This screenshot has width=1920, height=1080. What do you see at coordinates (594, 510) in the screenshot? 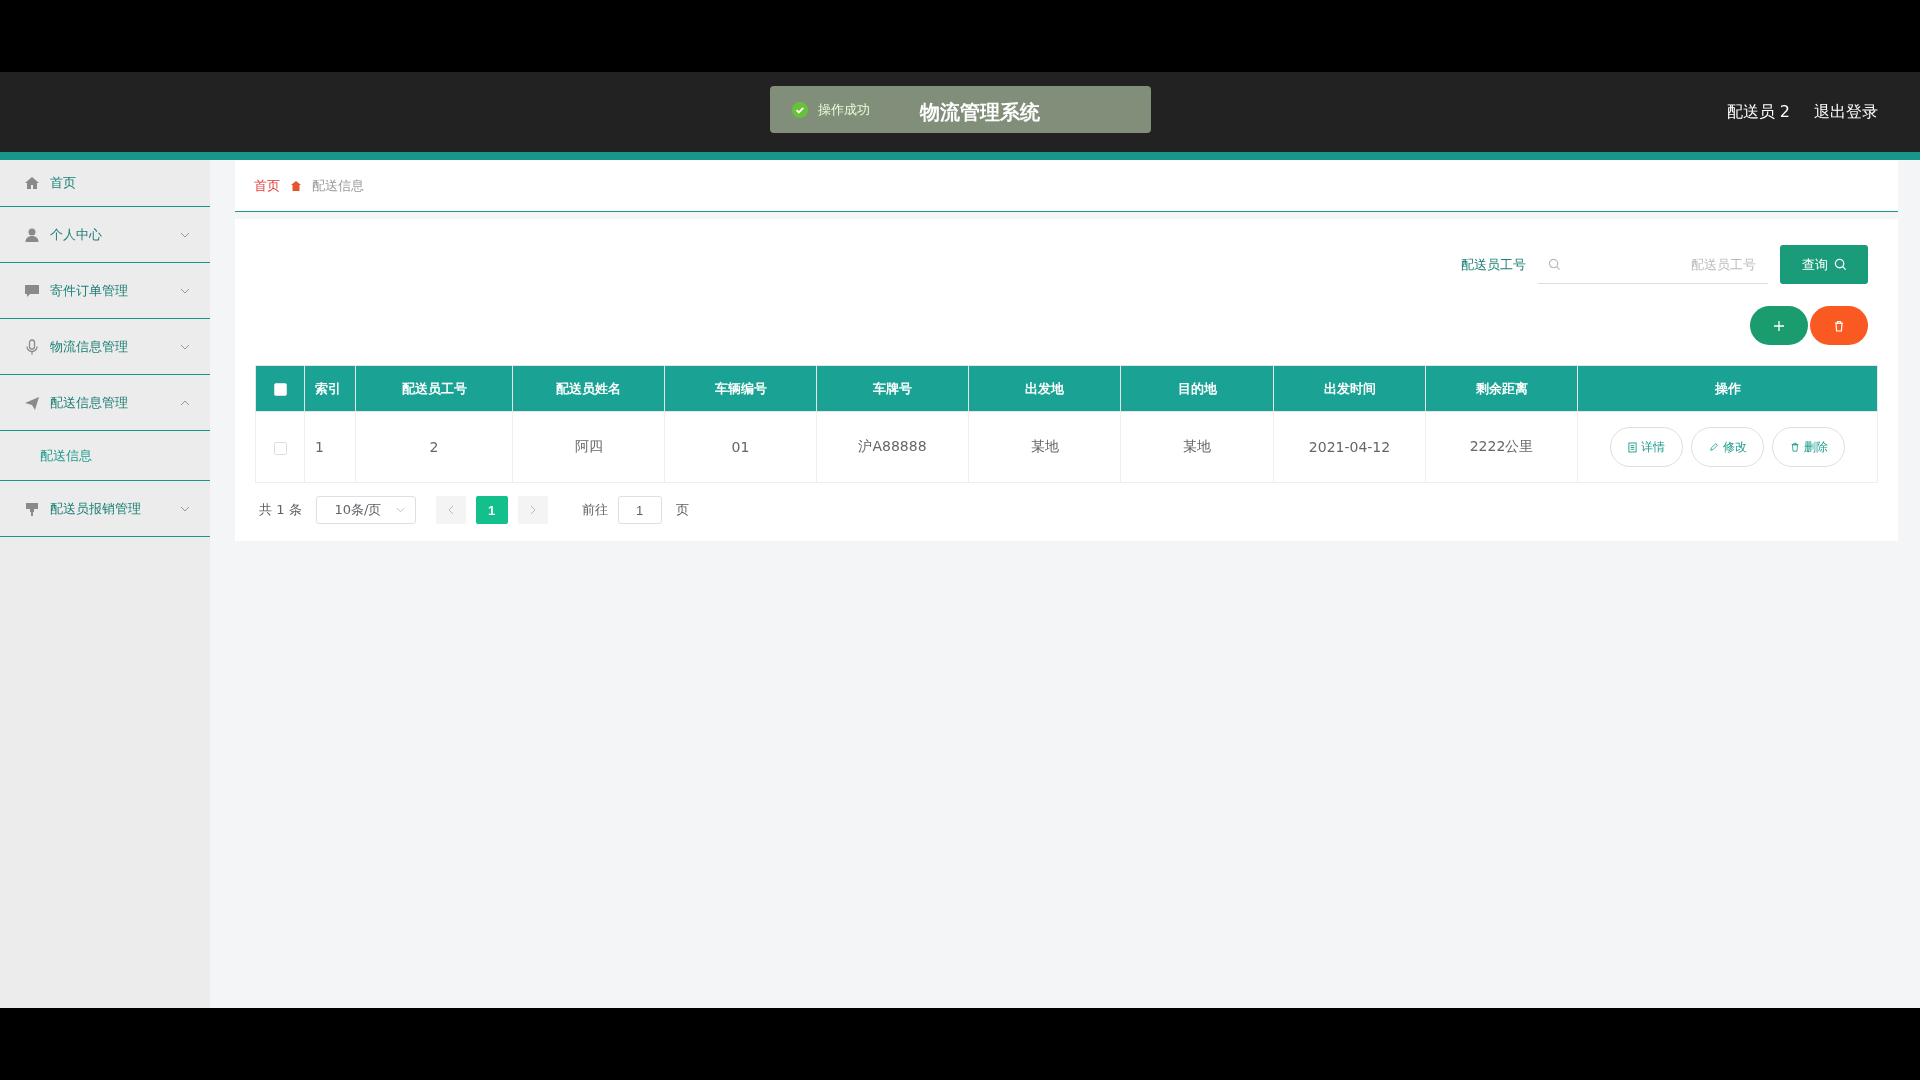
I see `goto-label: 前往` at bounding box center [594, 510].